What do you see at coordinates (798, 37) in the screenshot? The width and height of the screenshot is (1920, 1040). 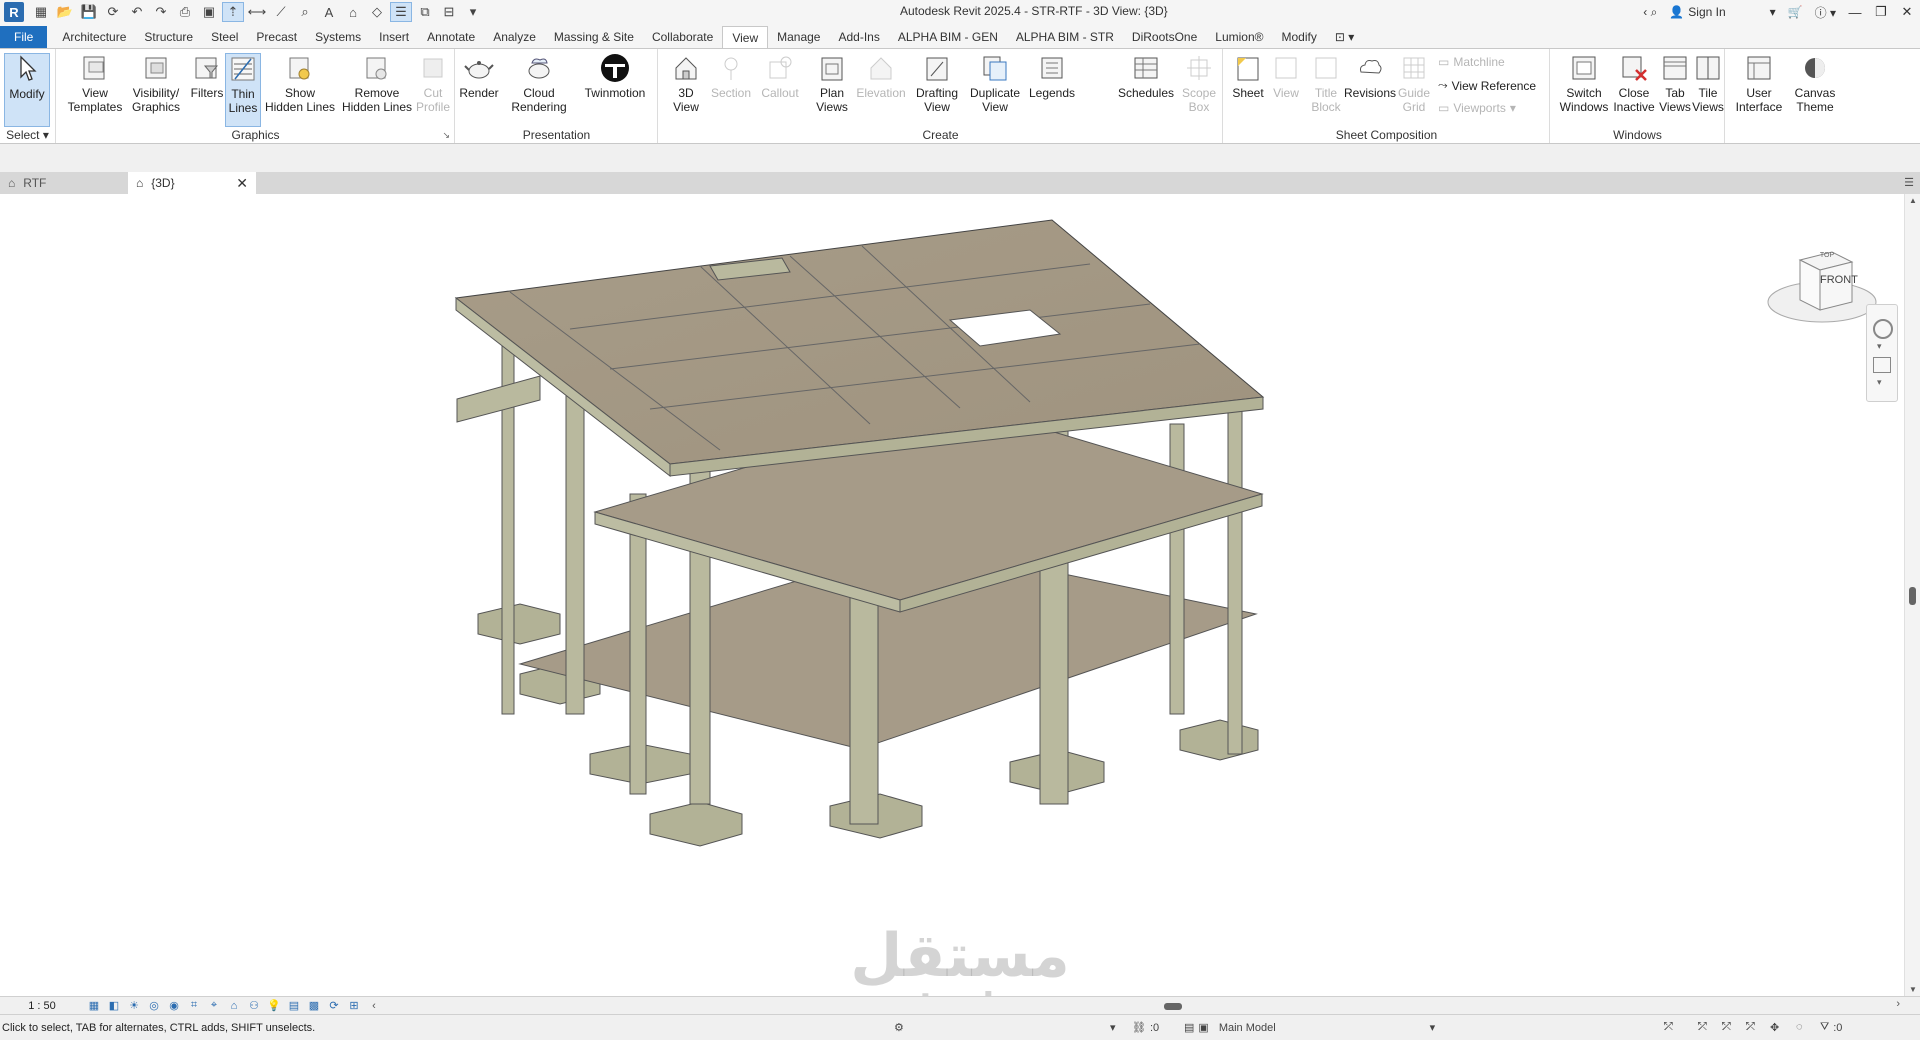 I see `ribbon-tab-manage: Manage` at bounding box center [798, 37].